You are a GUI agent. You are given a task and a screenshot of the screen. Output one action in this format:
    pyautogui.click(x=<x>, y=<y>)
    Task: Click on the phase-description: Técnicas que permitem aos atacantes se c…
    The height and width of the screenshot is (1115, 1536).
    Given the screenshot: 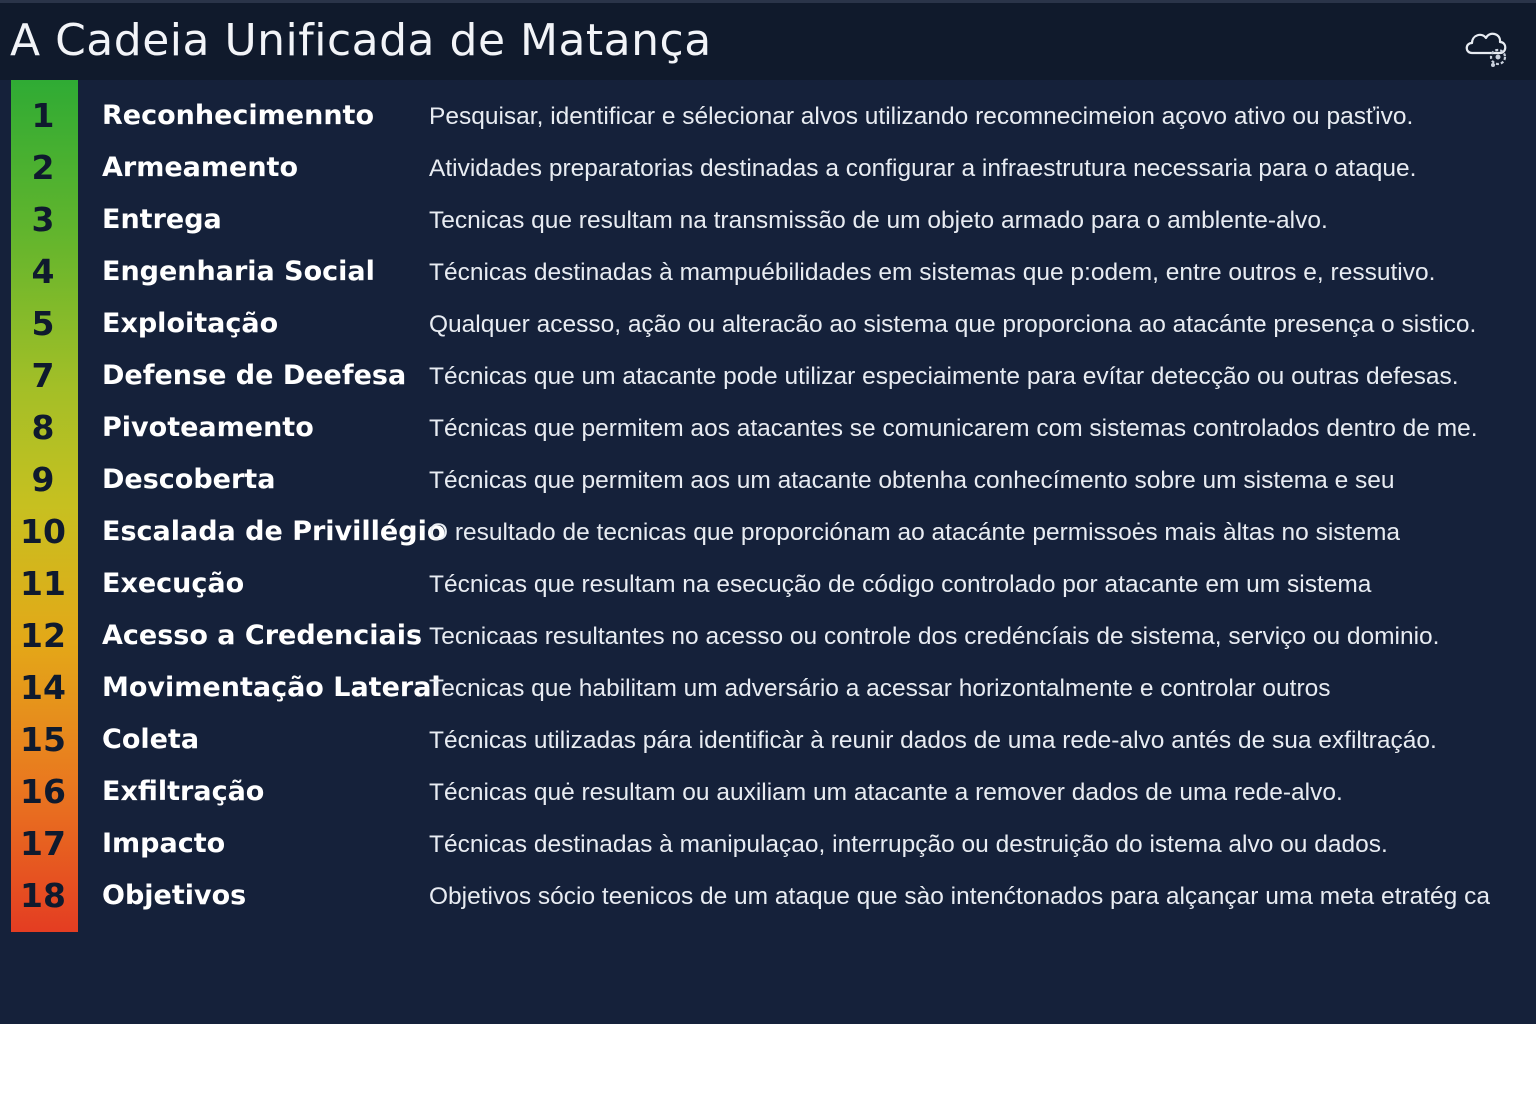 What is the action you would take?
    pyautogui.click(x=953, y=428)
    